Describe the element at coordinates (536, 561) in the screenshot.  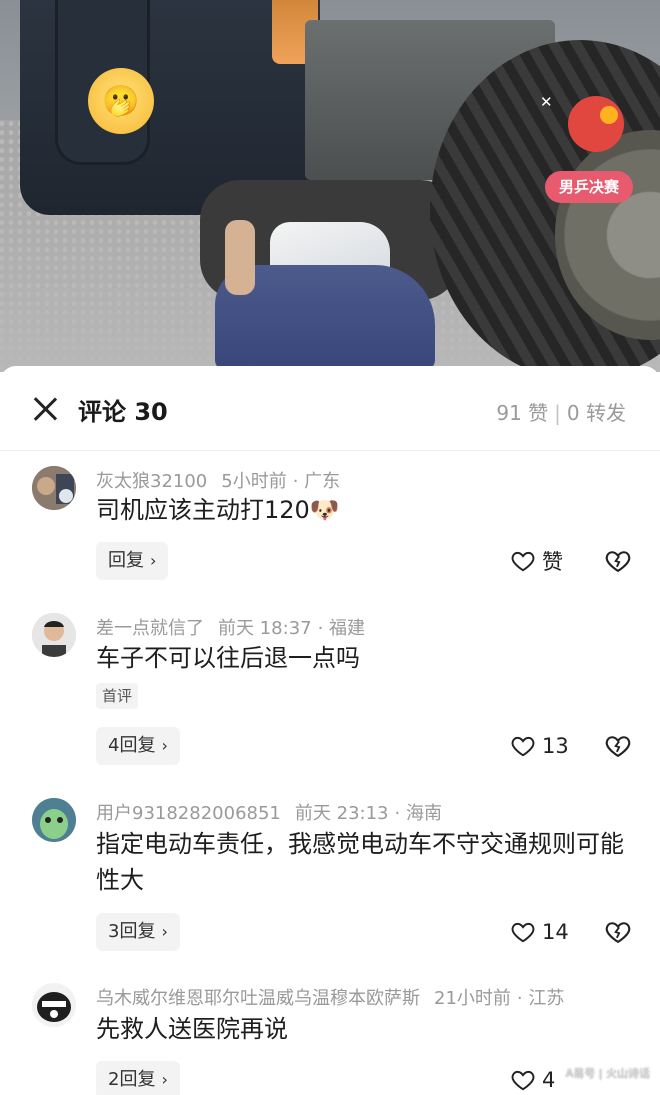
I see `like-button: 赞` at that location.